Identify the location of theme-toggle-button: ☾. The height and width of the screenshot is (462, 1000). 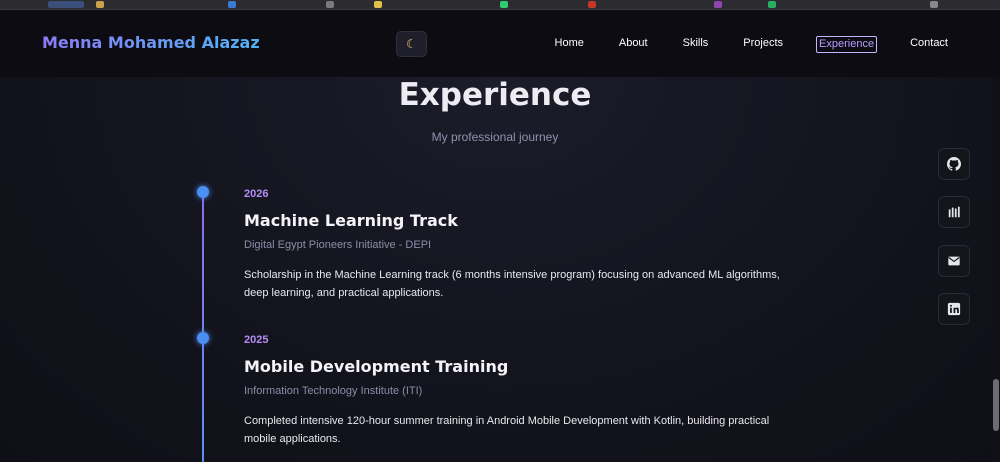
(411, 44).